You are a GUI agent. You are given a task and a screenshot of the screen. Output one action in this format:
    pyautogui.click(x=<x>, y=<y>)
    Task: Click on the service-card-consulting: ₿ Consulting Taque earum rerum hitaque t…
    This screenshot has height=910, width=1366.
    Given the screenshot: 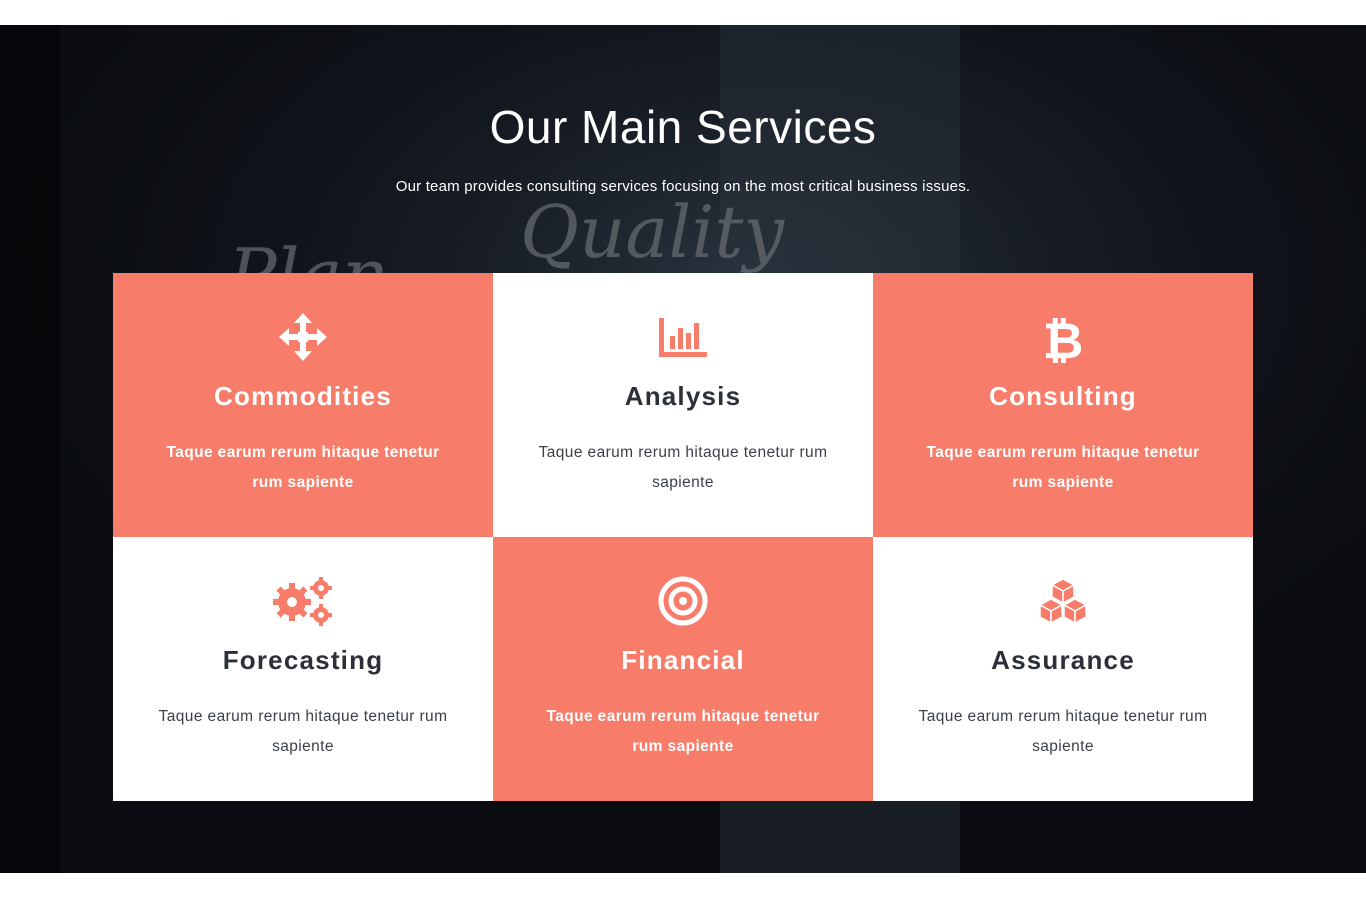 What is the action you would take?
    pyautogui.click(x=1063, y=405)
    